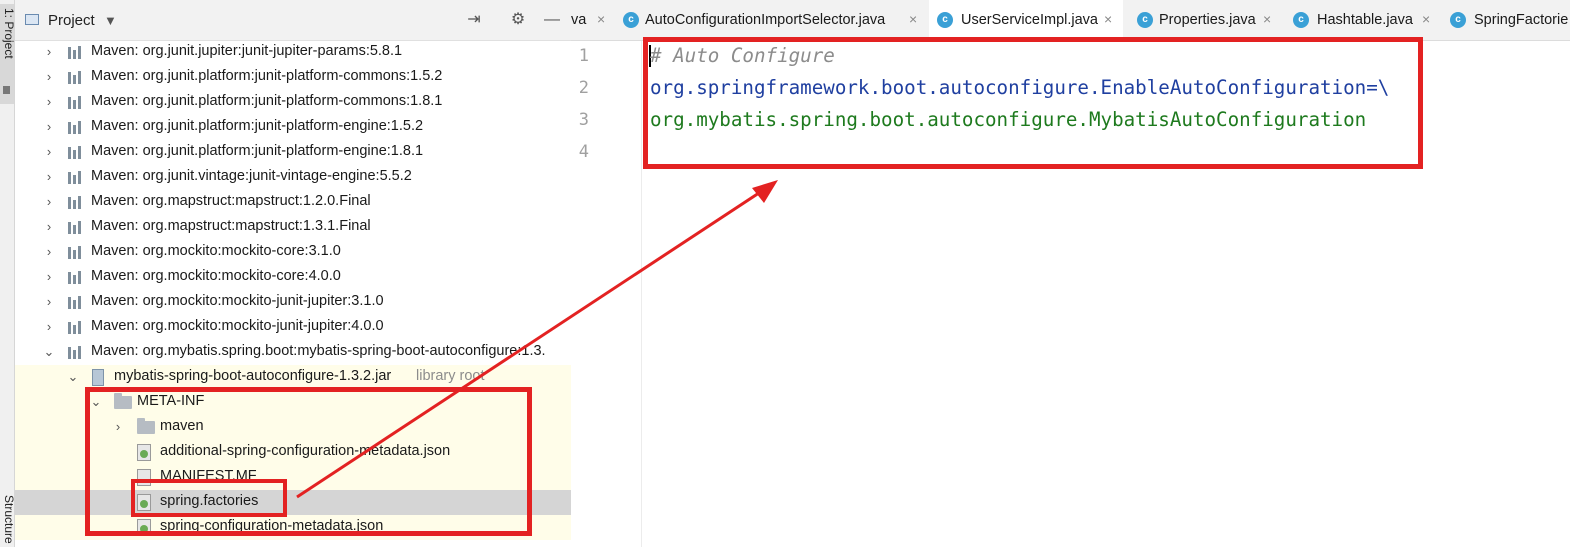 The width and height of the screenshot is (1570, 547). Describe the element at coordinates (1365, 20) in the screenshot. I see `tab-label: Hashtable.java` at that location.